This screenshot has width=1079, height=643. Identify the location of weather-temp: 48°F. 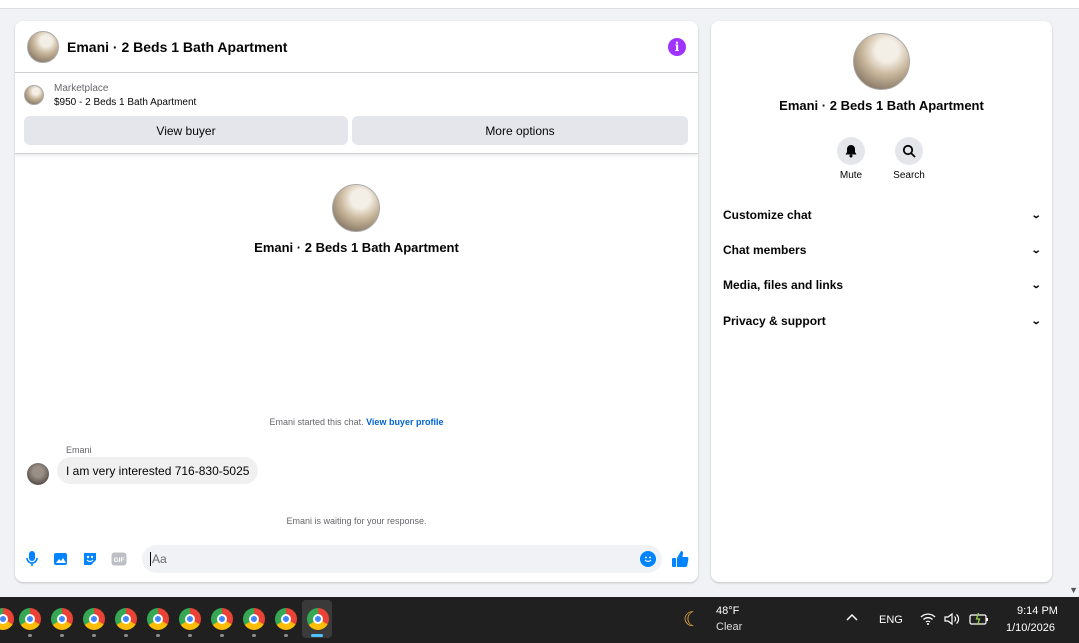
(727, 611).